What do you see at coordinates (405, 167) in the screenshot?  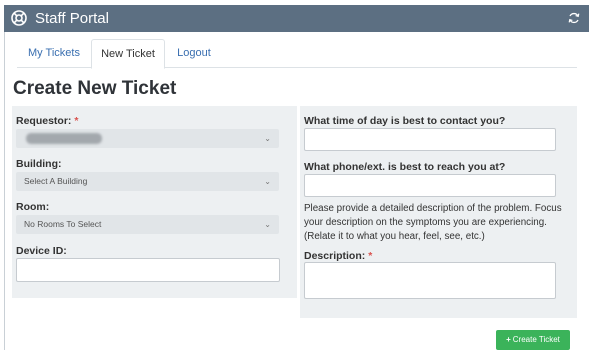 I see `phone-label: What phone/ext. is best to reach you at?` at bounding box center [405, 167].